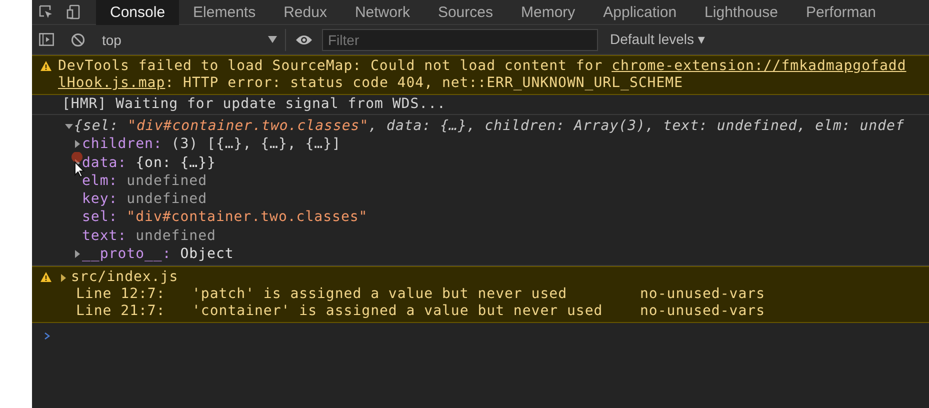 The width and height of the screenshot is (929, 408). Describe the element at coordinates (465, 12) in the screenshot. I see `panel-tab: Sources` at that location.